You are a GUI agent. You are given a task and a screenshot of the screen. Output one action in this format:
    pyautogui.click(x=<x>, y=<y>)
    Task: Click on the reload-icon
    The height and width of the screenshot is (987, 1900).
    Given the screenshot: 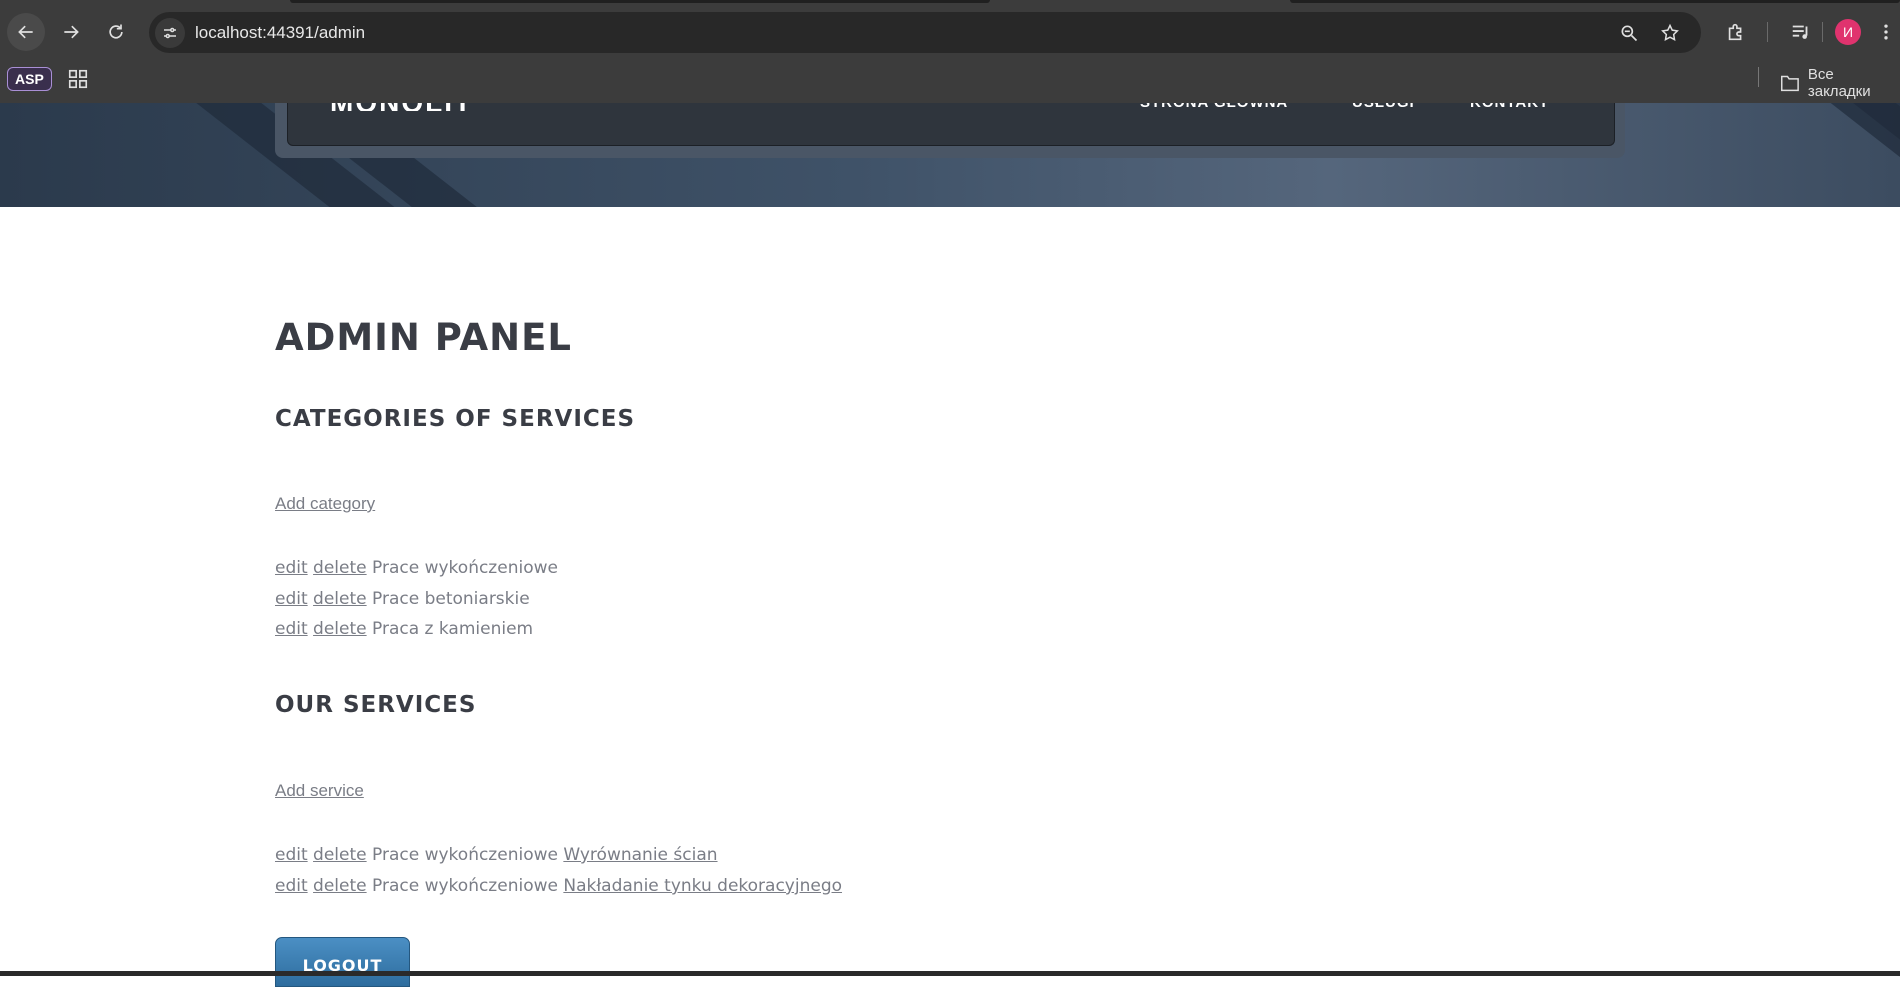 What is the action you would take?
    pyautogui.click(x=116, y=31)
    